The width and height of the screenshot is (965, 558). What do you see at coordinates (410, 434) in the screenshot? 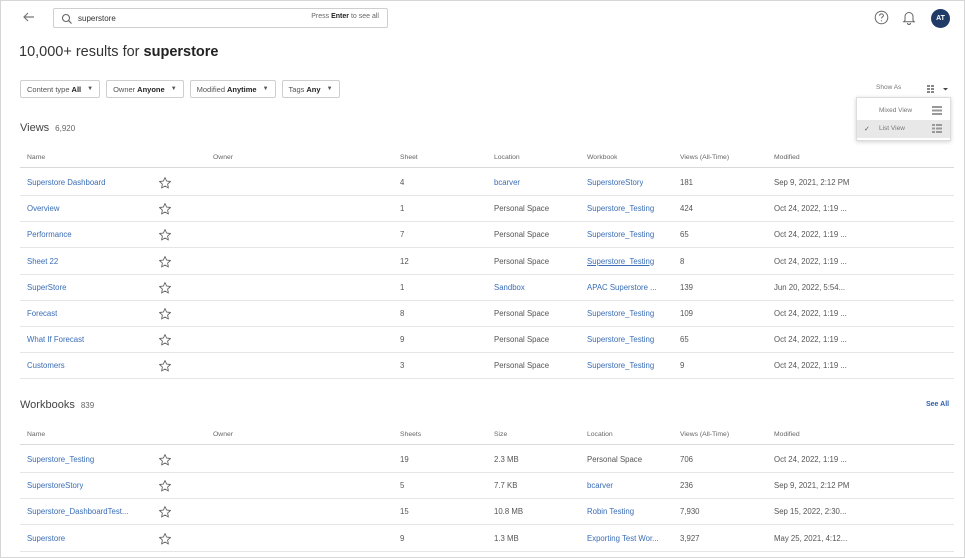
I see `col-sheets: Sheets` at bounding box center [410, 434].